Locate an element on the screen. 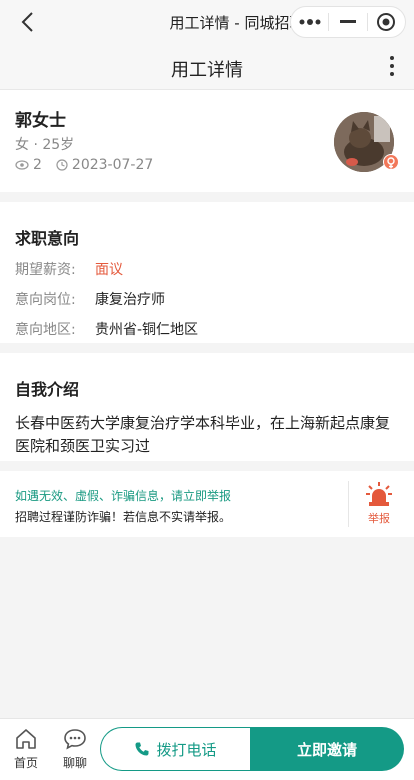  intent-value: 面议 is located at coordinates (109, 270).